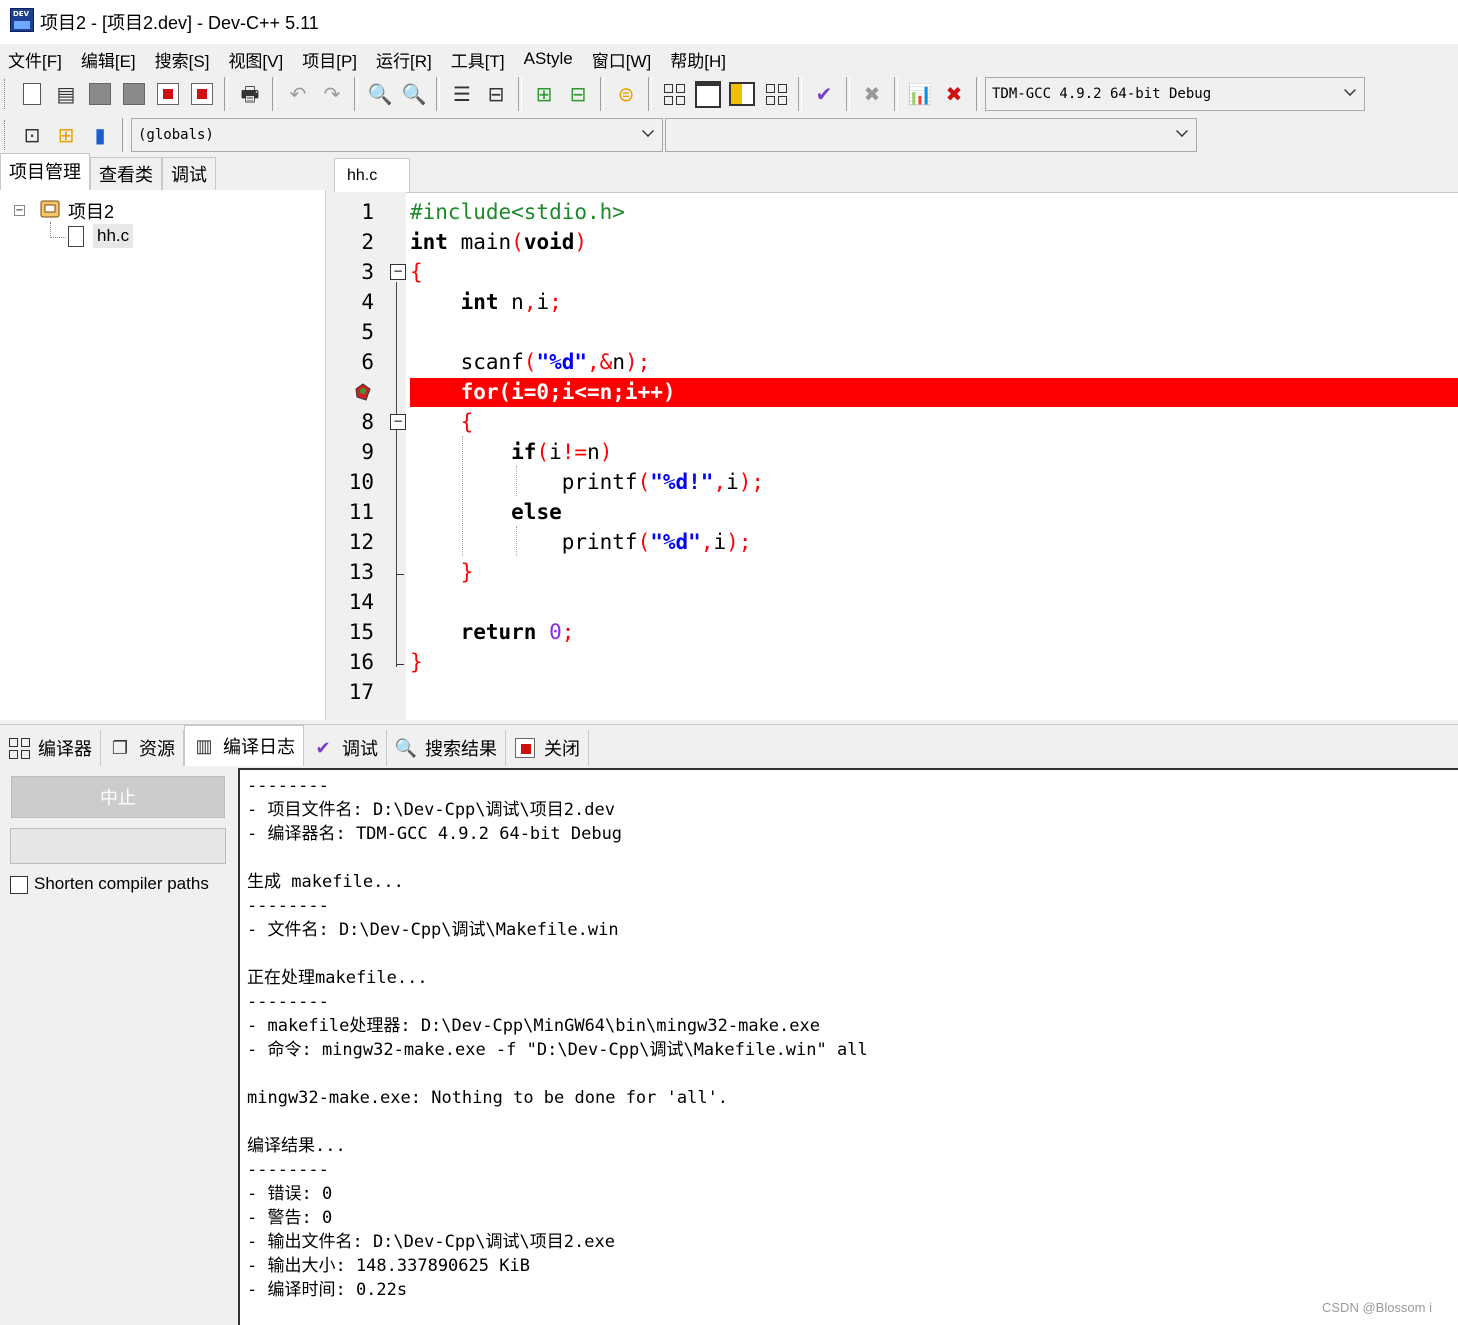 Image resolution: width=1458 pixels, height=1325 pixels. I want to click on compile-run-button, so click(742, 94).